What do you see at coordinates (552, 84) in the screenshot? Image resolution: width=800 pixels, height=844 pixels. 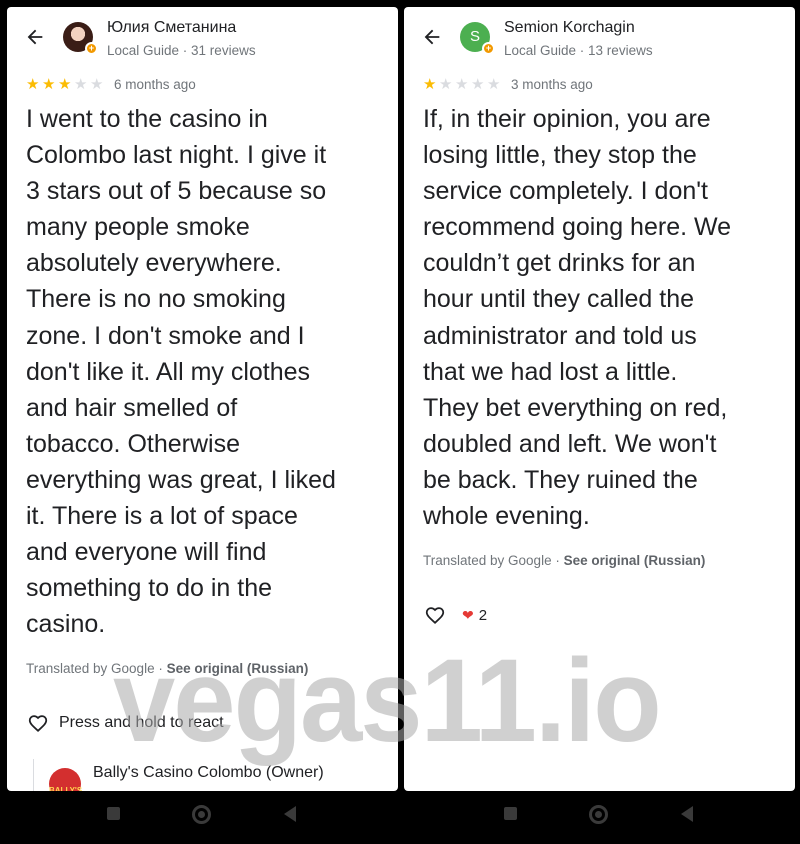 I see `review-time: 3 months ago` at bounding box center [552, 84].